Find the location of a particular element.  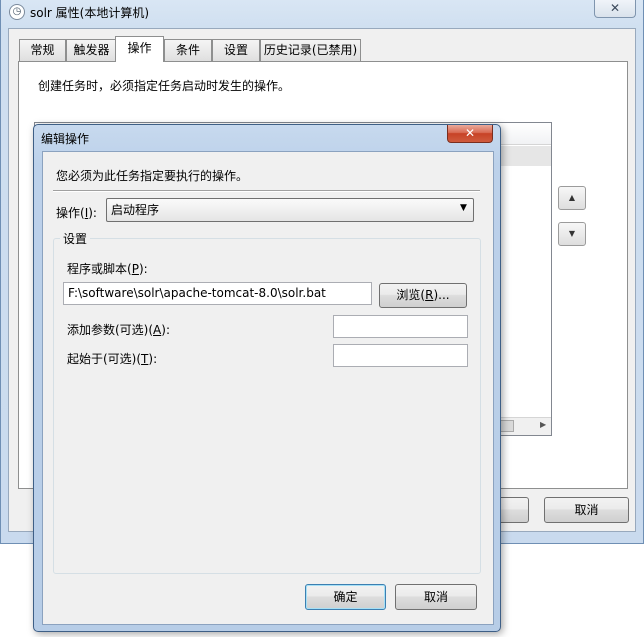

dialog-close-button: ✕ is located at coordinates (470, 134).